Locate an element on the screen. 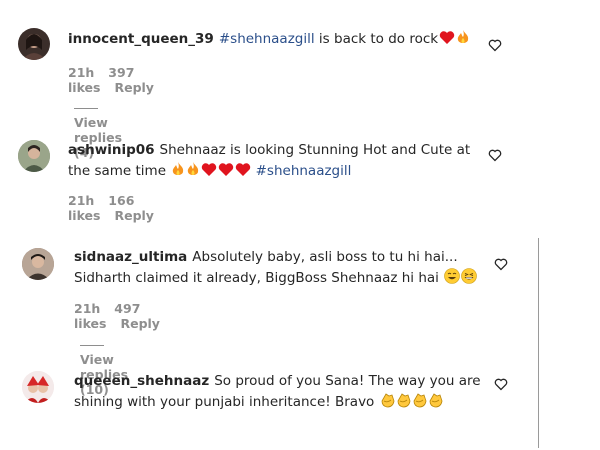 The height and width of the screenshot is (450, 600). comment-meta: 21h 497 likes Reply is located at coordinates (124, 316).